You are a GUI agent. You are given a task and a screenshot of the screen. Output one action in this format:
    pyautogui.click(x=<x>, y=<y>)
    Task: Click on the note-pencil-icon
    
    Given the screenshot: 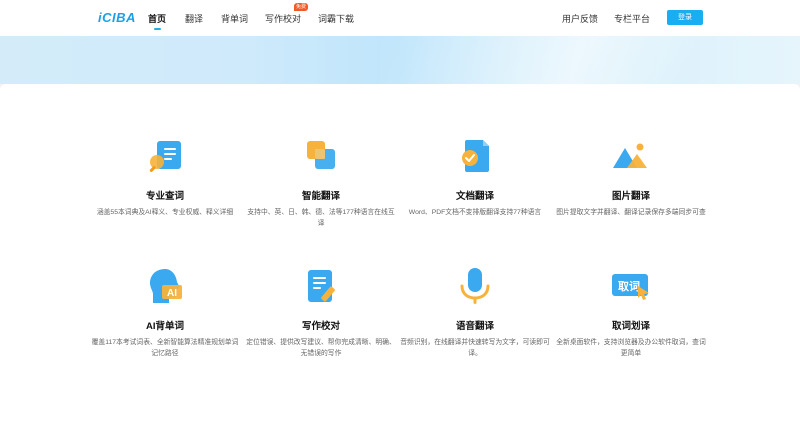 What is the action you would take?
    pyautogui.click(x=321, y=286)
    